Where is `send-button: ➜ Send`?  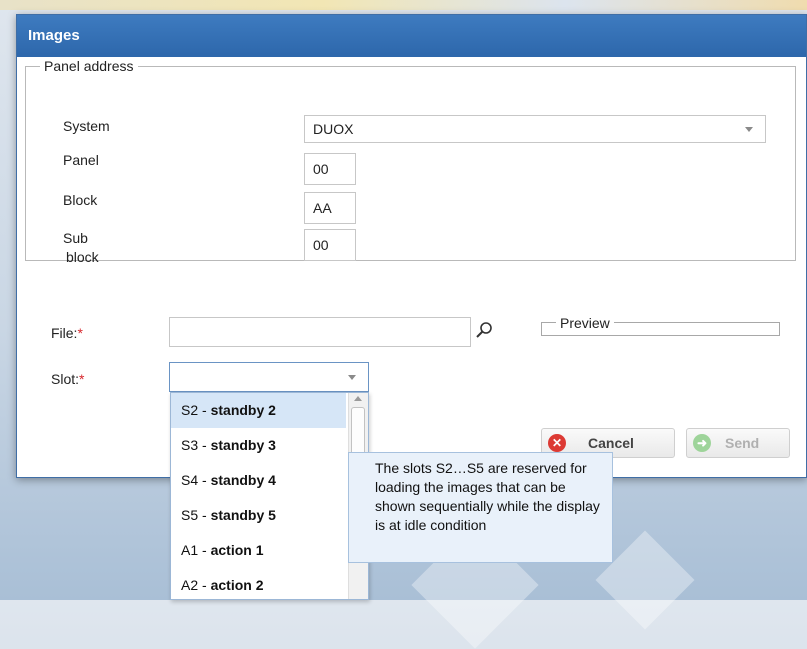 send-button: ➜ Send is located at coordinates (738, 443).